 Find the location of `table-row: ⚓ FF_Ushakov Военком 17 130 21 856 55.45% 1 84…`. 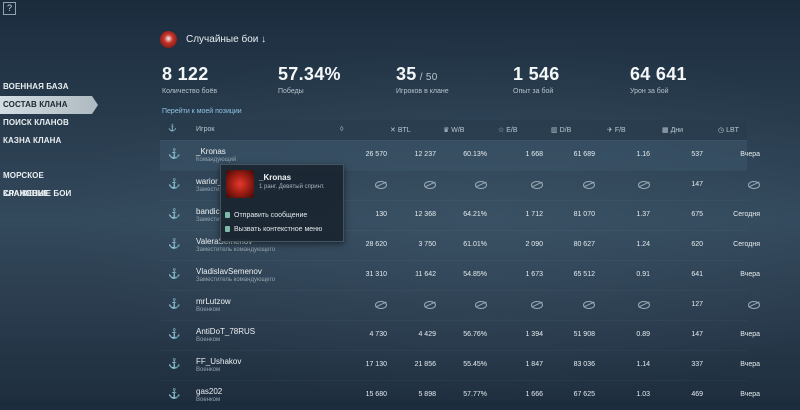

table-row: ⚓ FF_Ushakov Военком 17 130 21 856 55.45% 1 84… is located at coordinates (460, 365).